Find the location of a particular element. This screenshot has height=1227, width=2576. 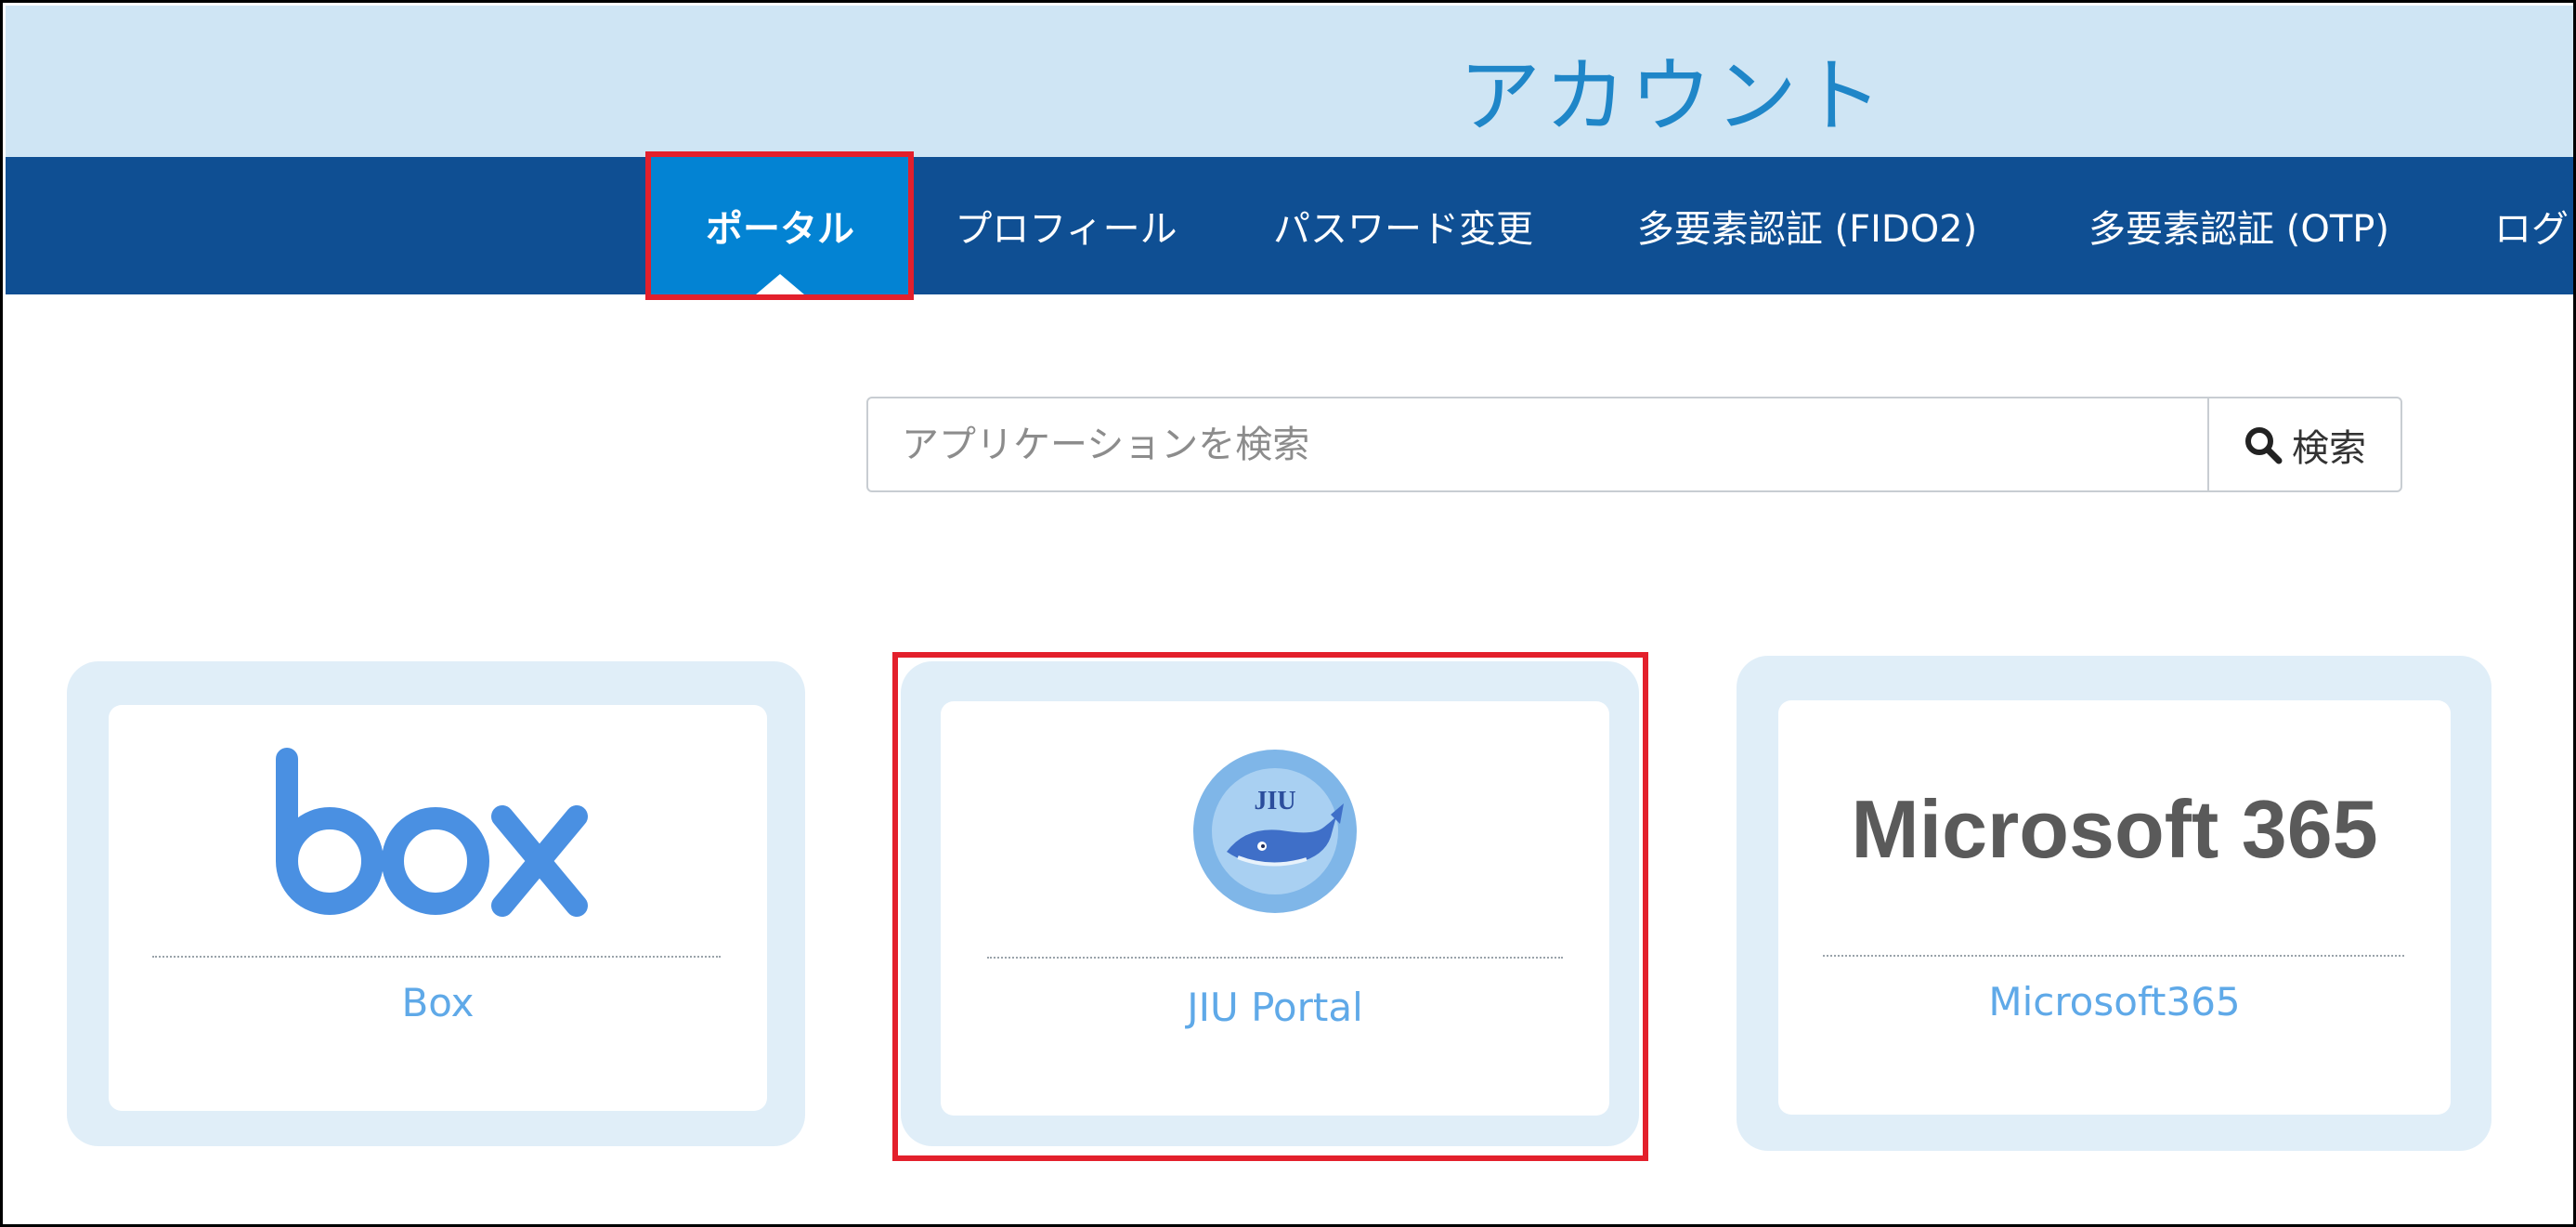

app-search-group: 検索 is located at coordinates (1634, 444).